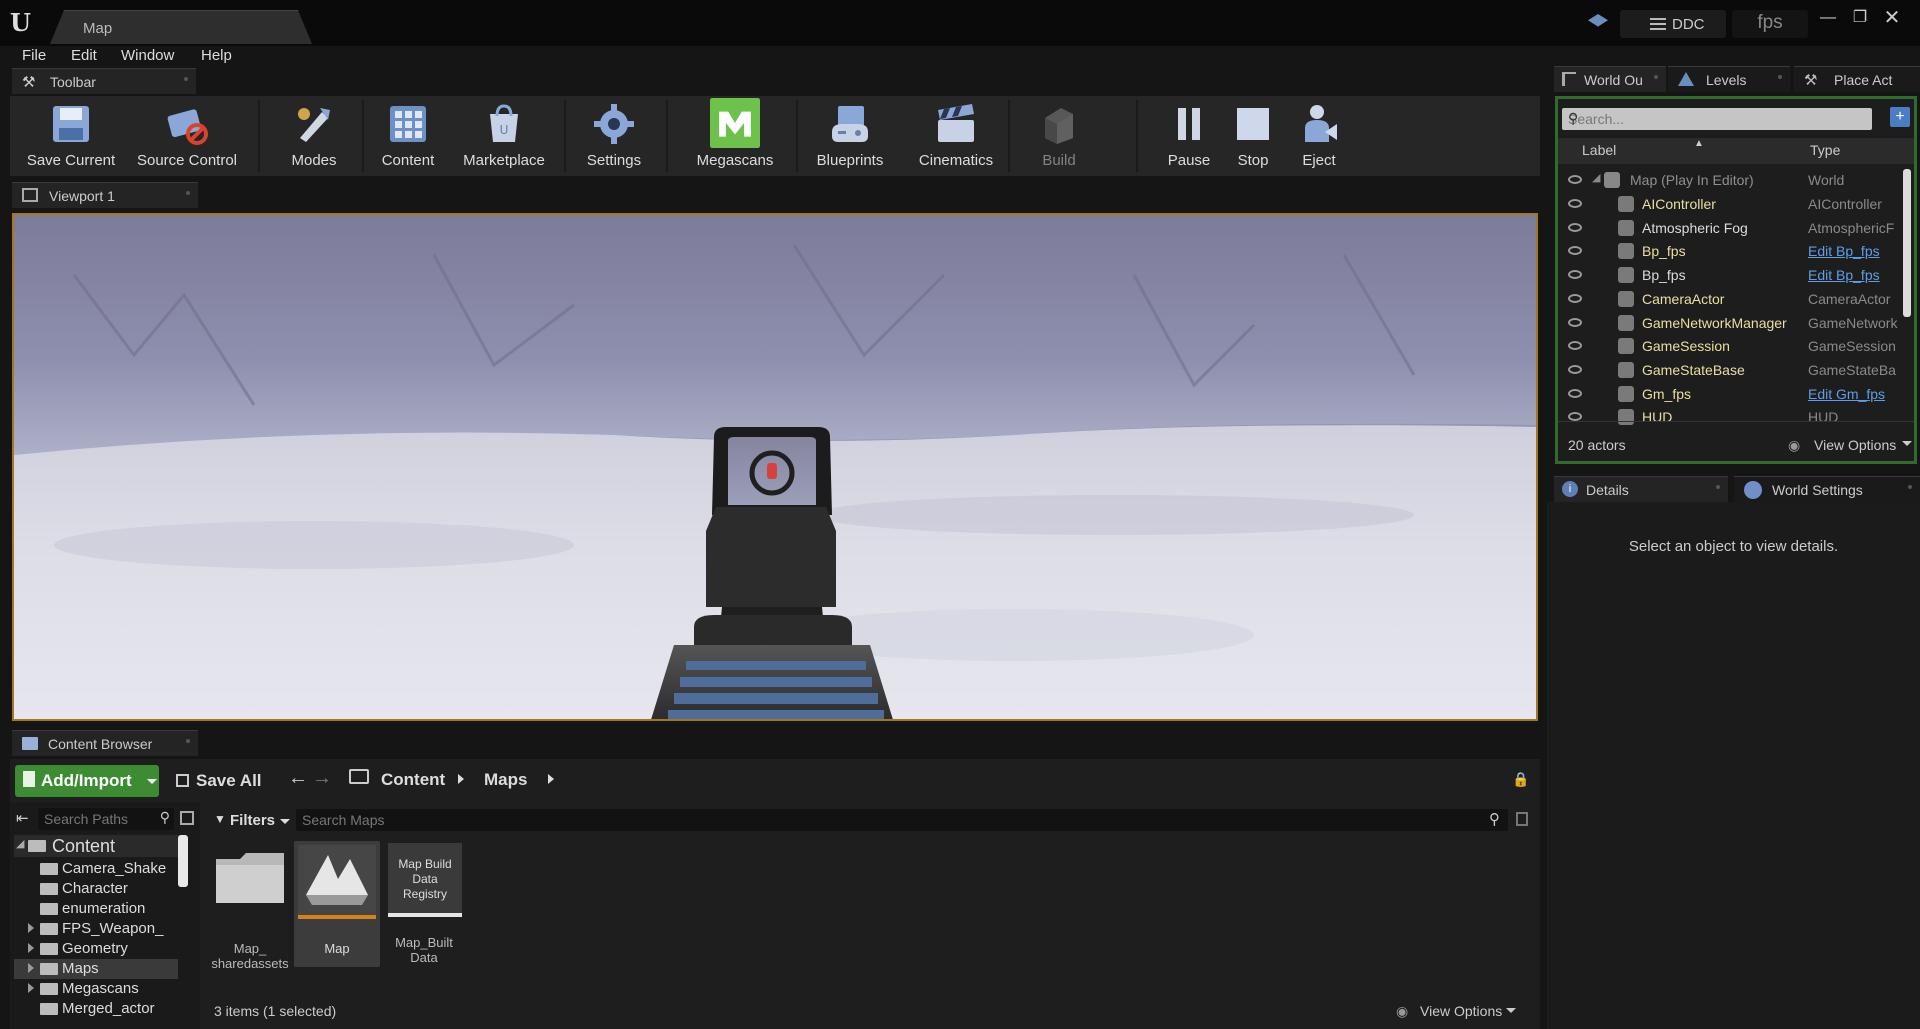 Image resolution: width=1920 pixels, height=1029 pixels. Describe the element at coordinates (1596, 177) in the screenshot. I see `collapse-arrow-icon: ◢` at that location.